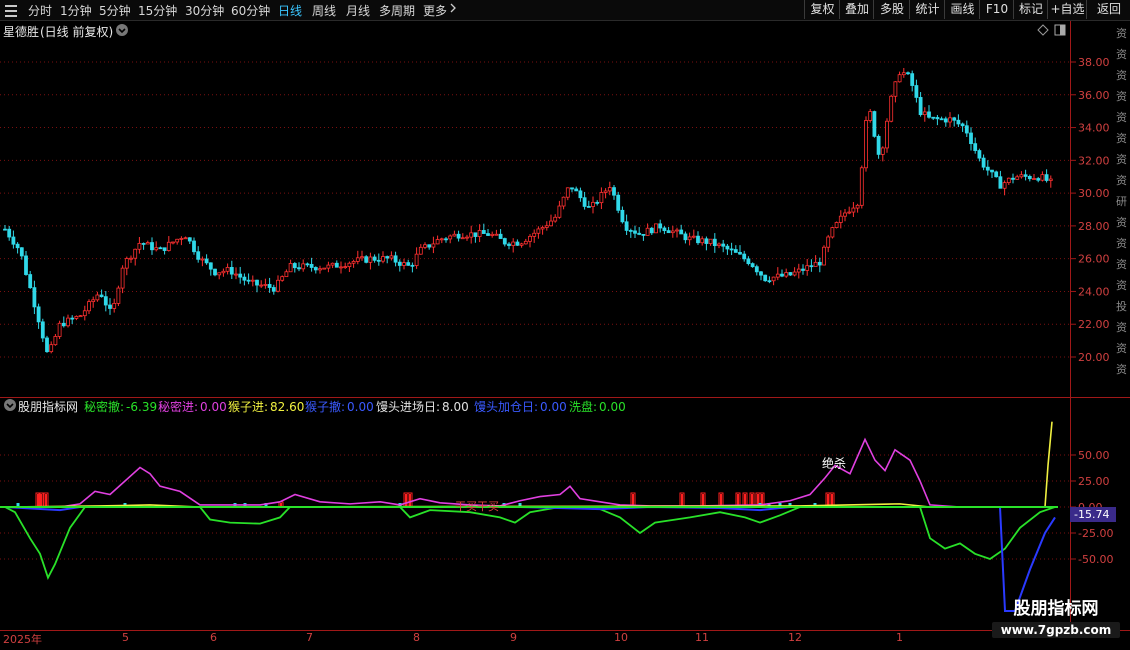 The height and width of the screenshot is (650, 1130). I want to click on price-axis-label: 32.00, so click(1094, 160).